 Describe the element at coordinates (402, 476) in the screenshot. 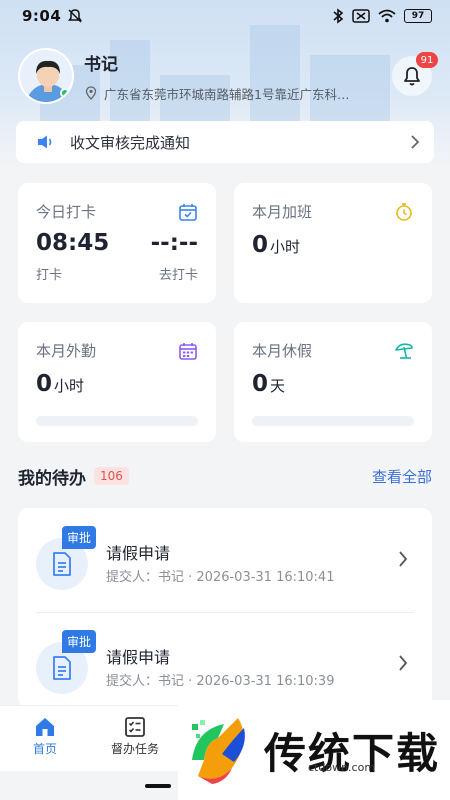

I see `view-all-link: 查看全部` at that location.